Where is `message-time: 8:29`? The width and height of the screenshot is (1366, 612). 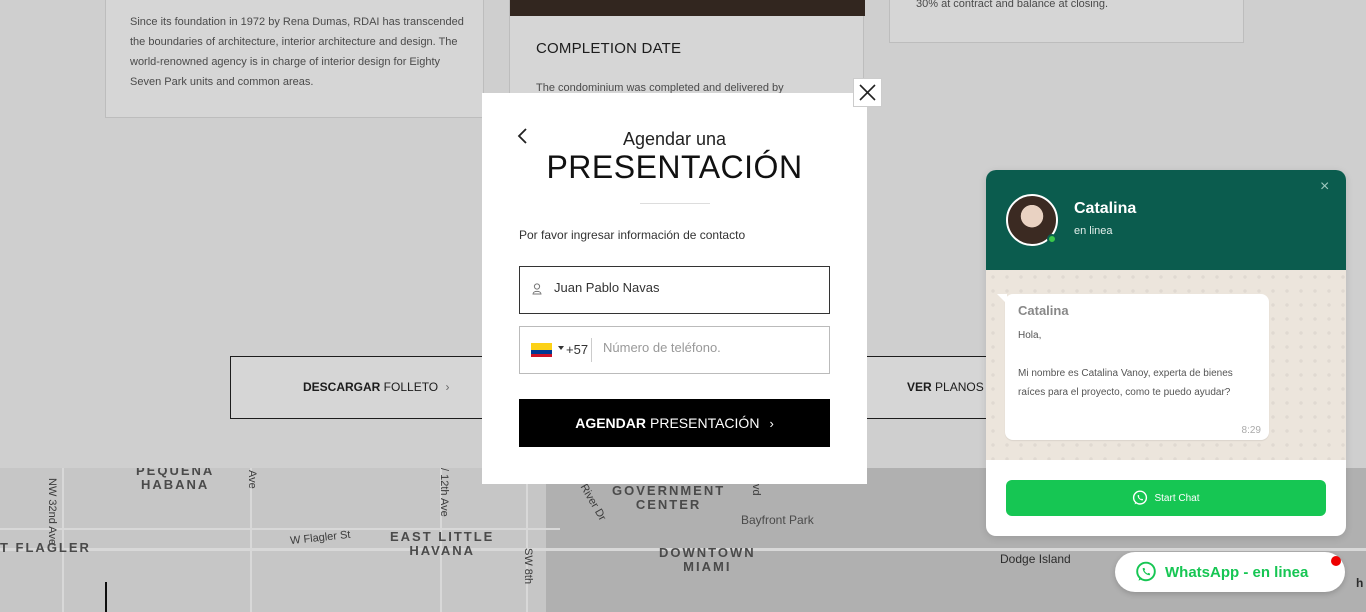 message-time: 8:29 is located at coordinates (1251, 430).